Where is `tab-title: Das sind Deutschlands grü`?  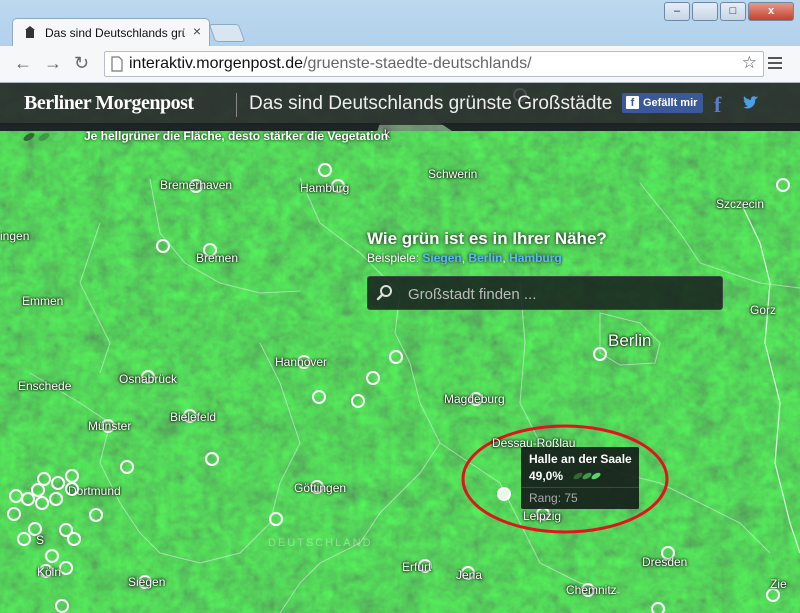
tab-title: Das sind Deutschlands grü is located at coordinates (115, 33).